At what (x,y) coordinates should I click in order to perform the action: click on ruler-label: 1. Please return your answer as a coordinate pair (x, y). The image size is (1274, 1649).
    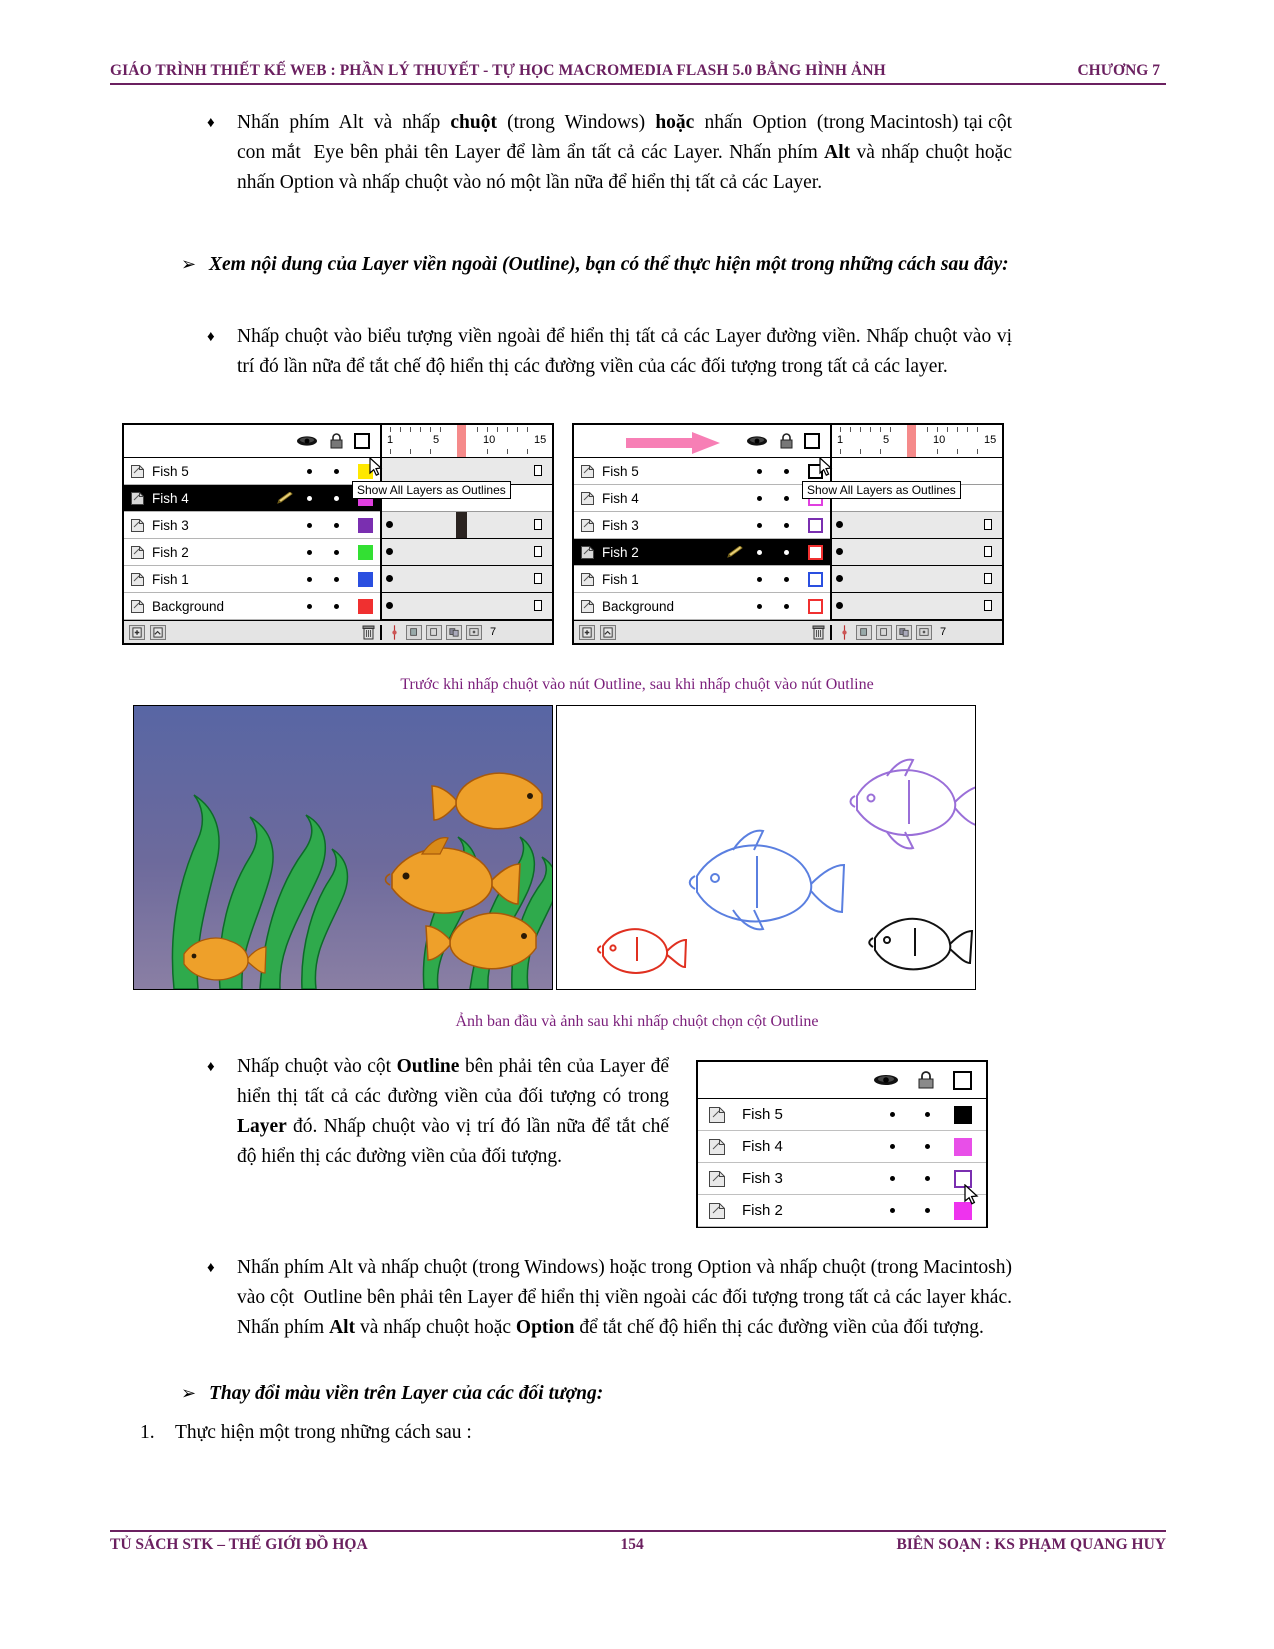
    Looking at the image, I should click on (840, 440).